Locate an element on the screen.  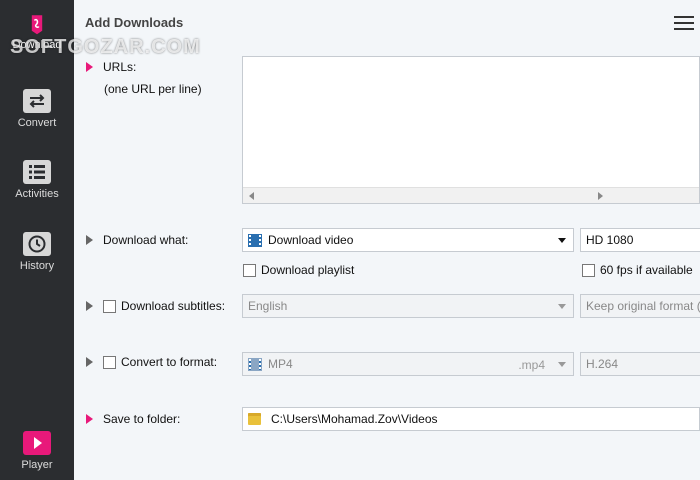
sidebar-item-label: Player is located at coordinates (37, 465).